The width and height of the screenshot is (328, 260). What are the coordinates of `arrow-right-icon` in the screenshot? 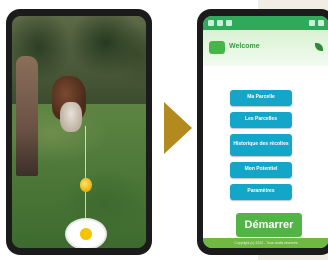 It's located at (178, 128).